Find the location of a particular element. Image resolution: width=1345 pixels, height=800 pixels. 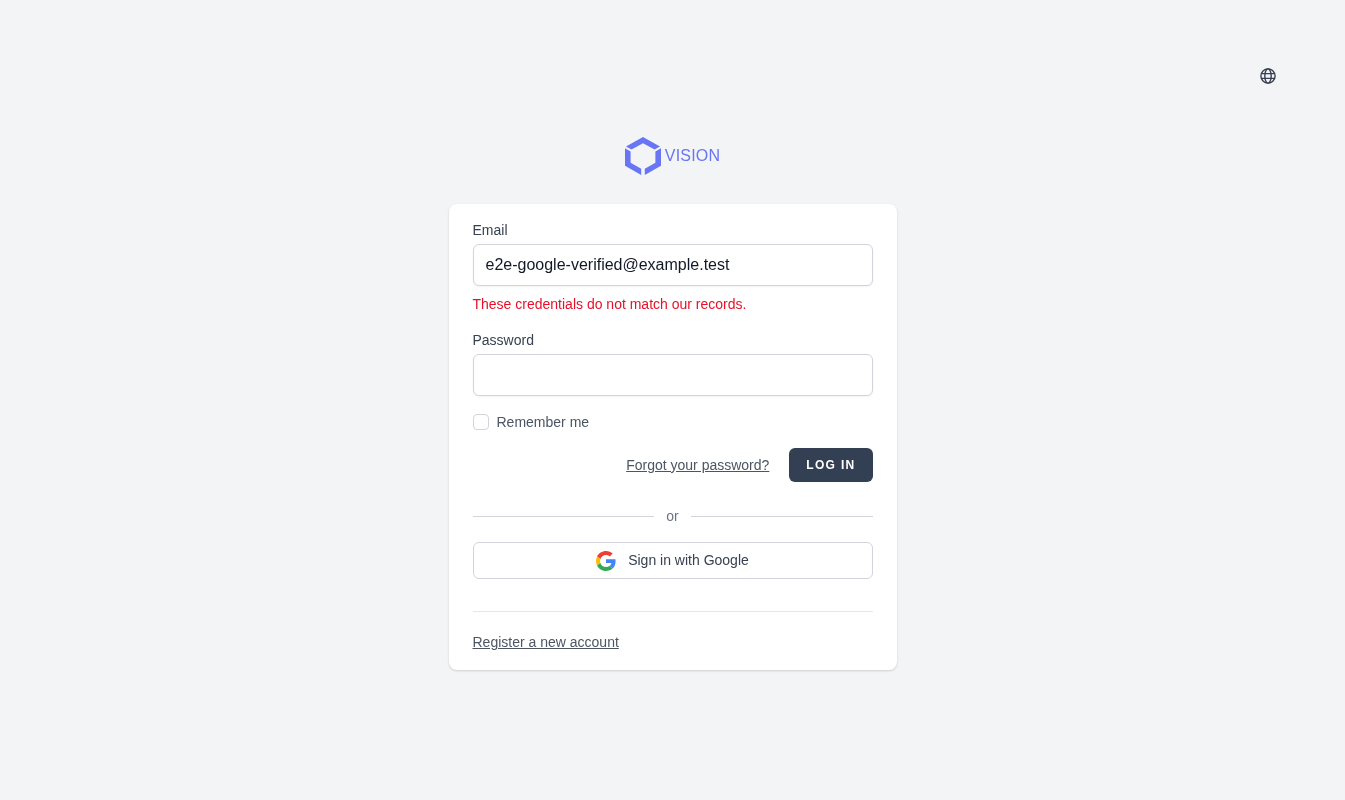

google-icon is located at coordinates (606, 560).